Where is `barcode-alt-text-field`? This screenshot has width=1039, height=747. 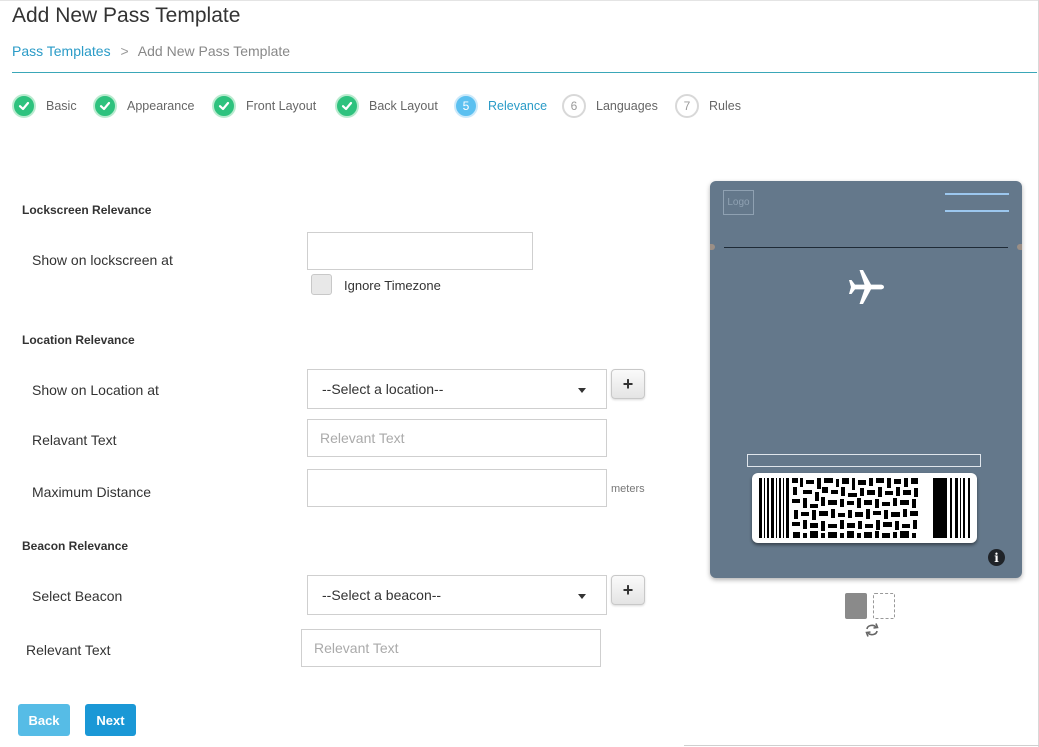
barcode-alt-text-field is located at coordinates (864, 460).